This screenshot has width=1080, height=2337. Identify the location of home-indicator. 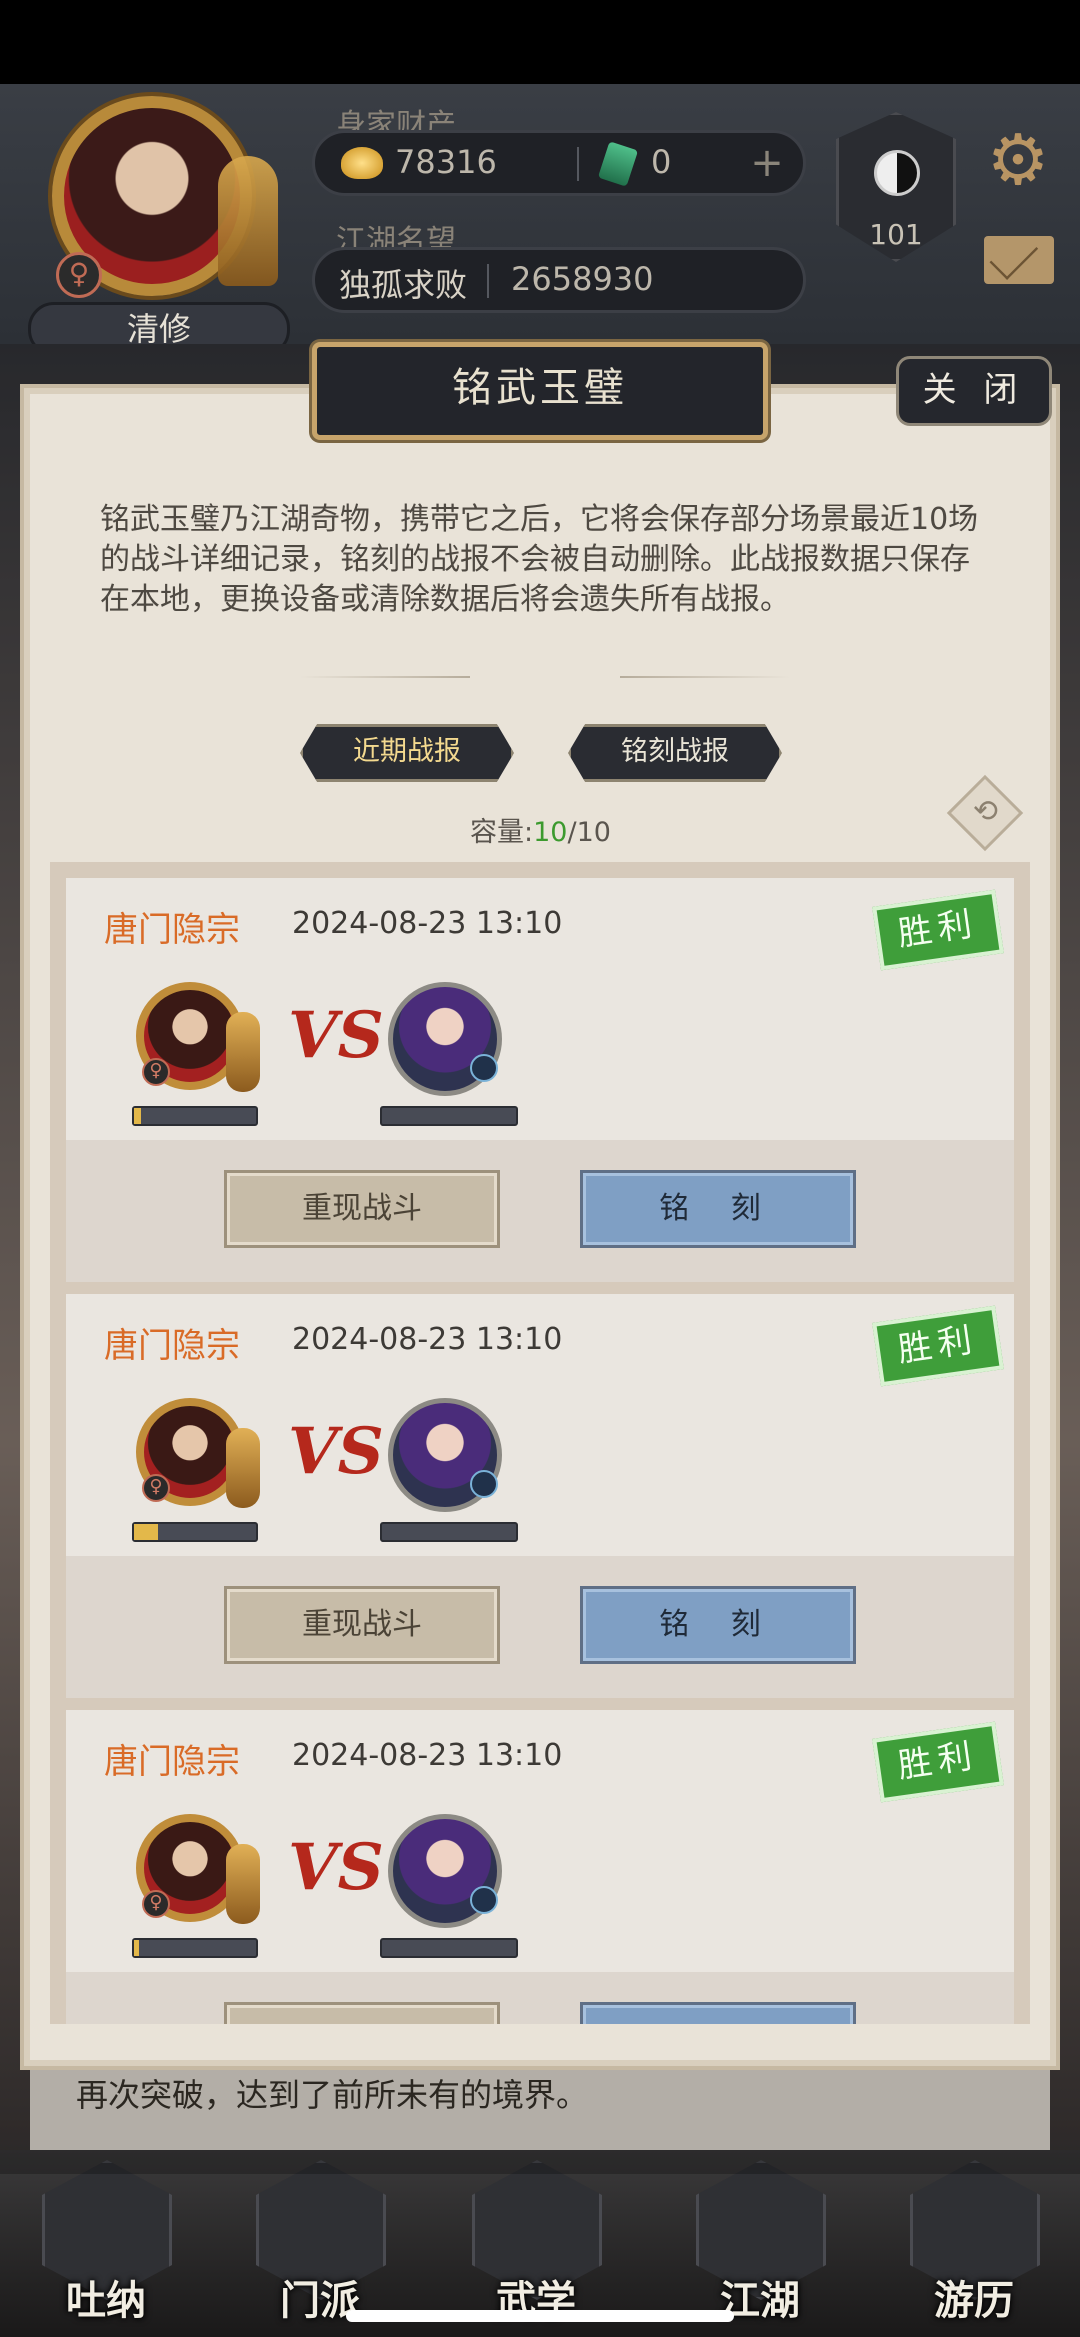
(540, 2316).